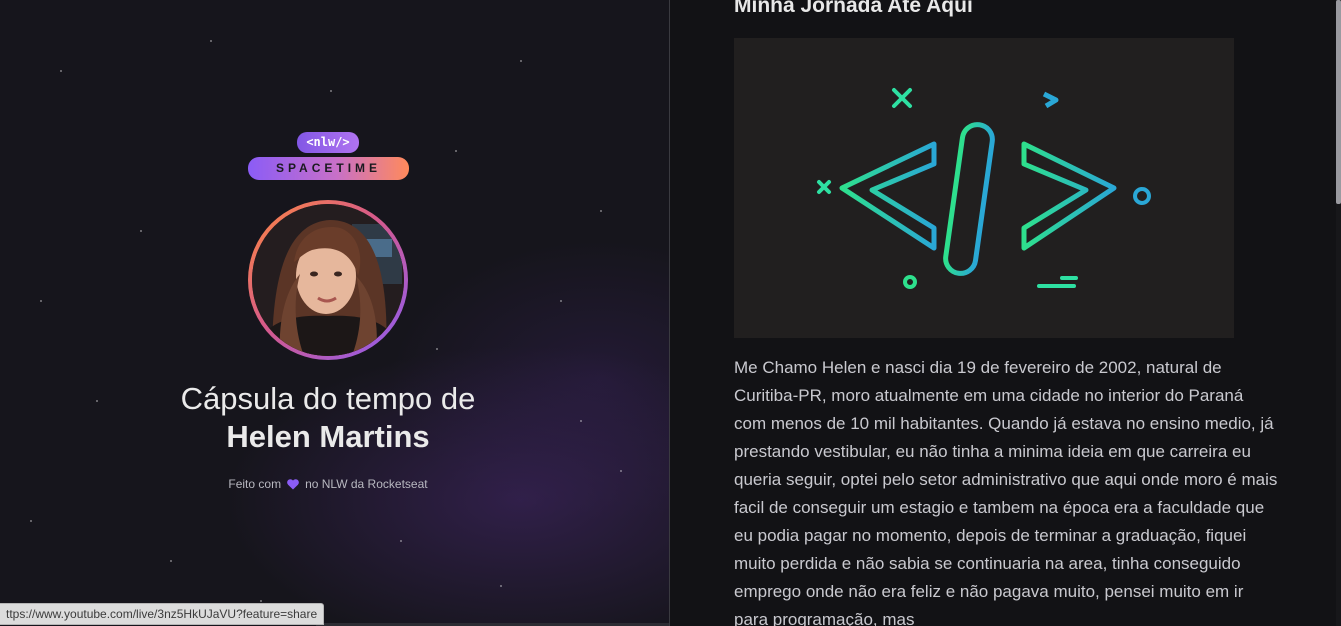 The image size is (1341, 626). I want to click on made-with-suffix: no NLW da Rocketseat, so click(366, 484).